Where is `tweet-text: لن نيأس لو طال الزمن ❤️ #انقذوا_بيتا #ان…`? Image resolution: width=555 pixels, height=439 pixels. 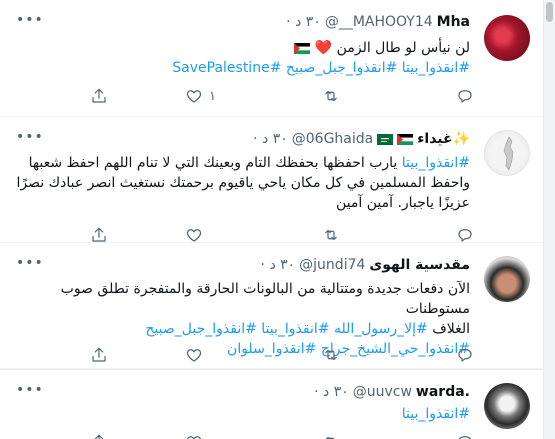
tweet-text: لن نيأس لو طال الزمن ❤️ #انقذوا_بيتا #ان… is located at coordinates (242, 58).